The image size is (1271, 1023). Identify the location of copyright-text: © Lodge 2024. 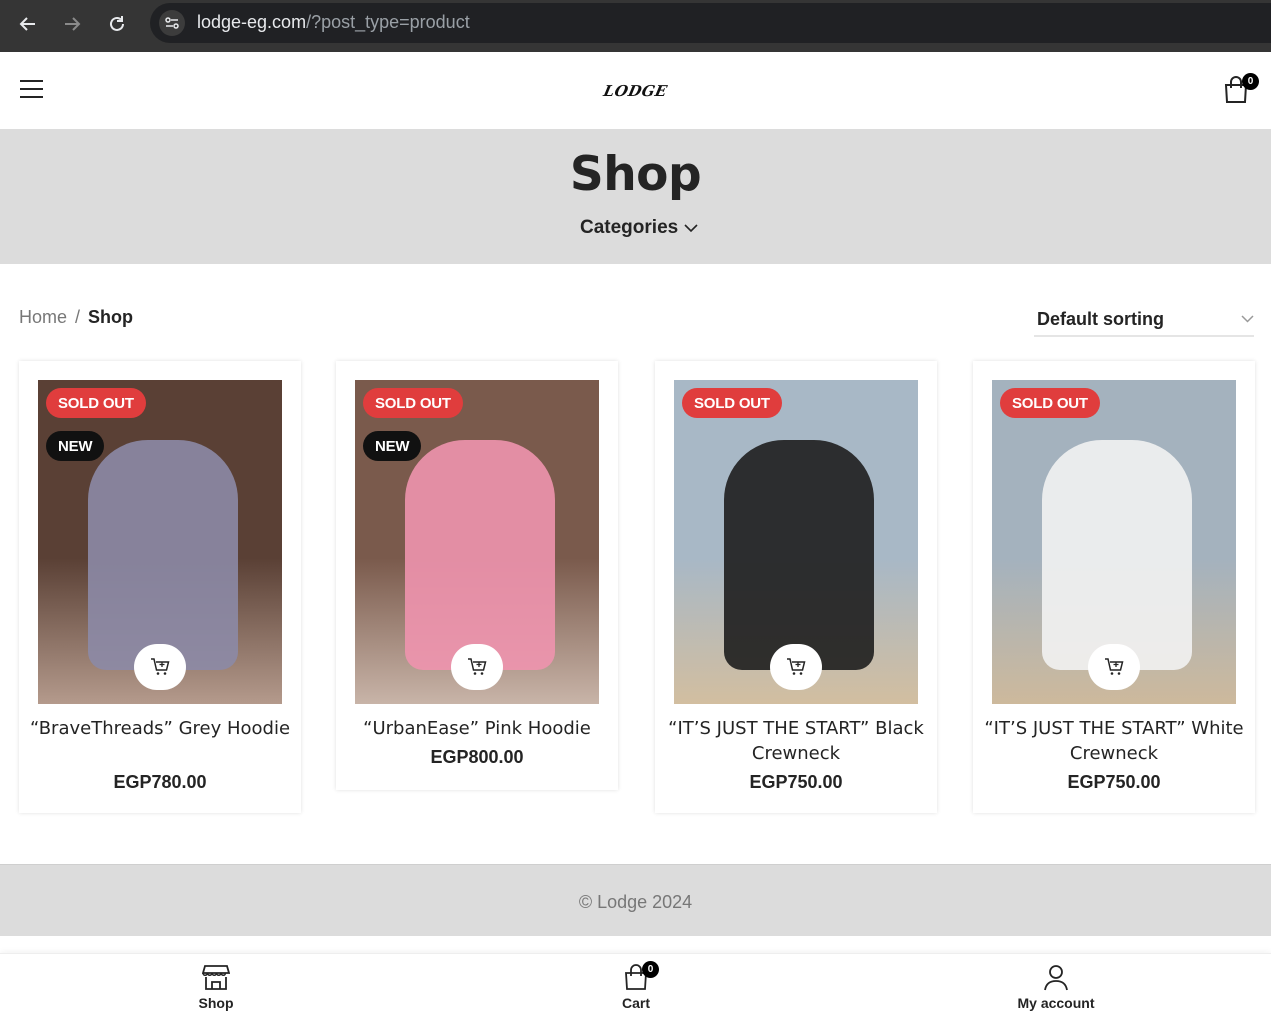
(635, 902).